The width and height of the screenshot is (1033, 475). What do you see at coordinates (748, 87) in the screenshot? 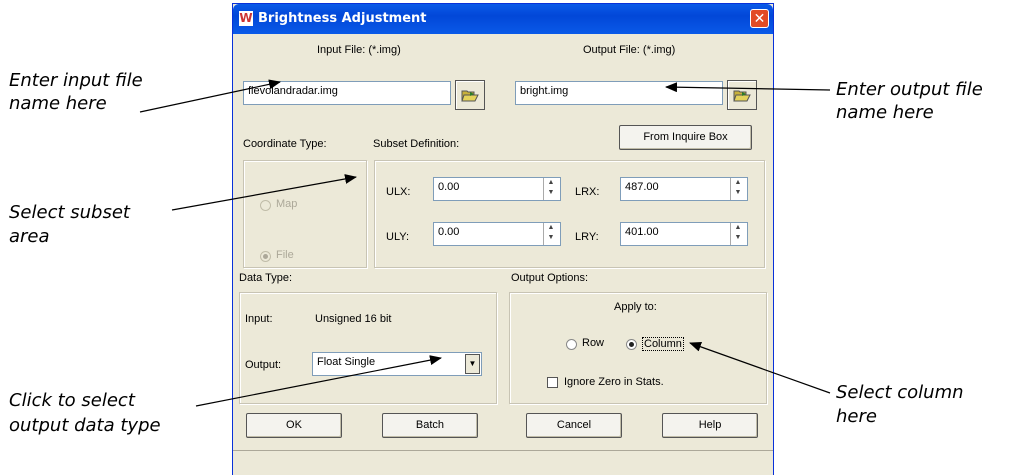
I see `arrow-output` at bounding box center [748, 87].